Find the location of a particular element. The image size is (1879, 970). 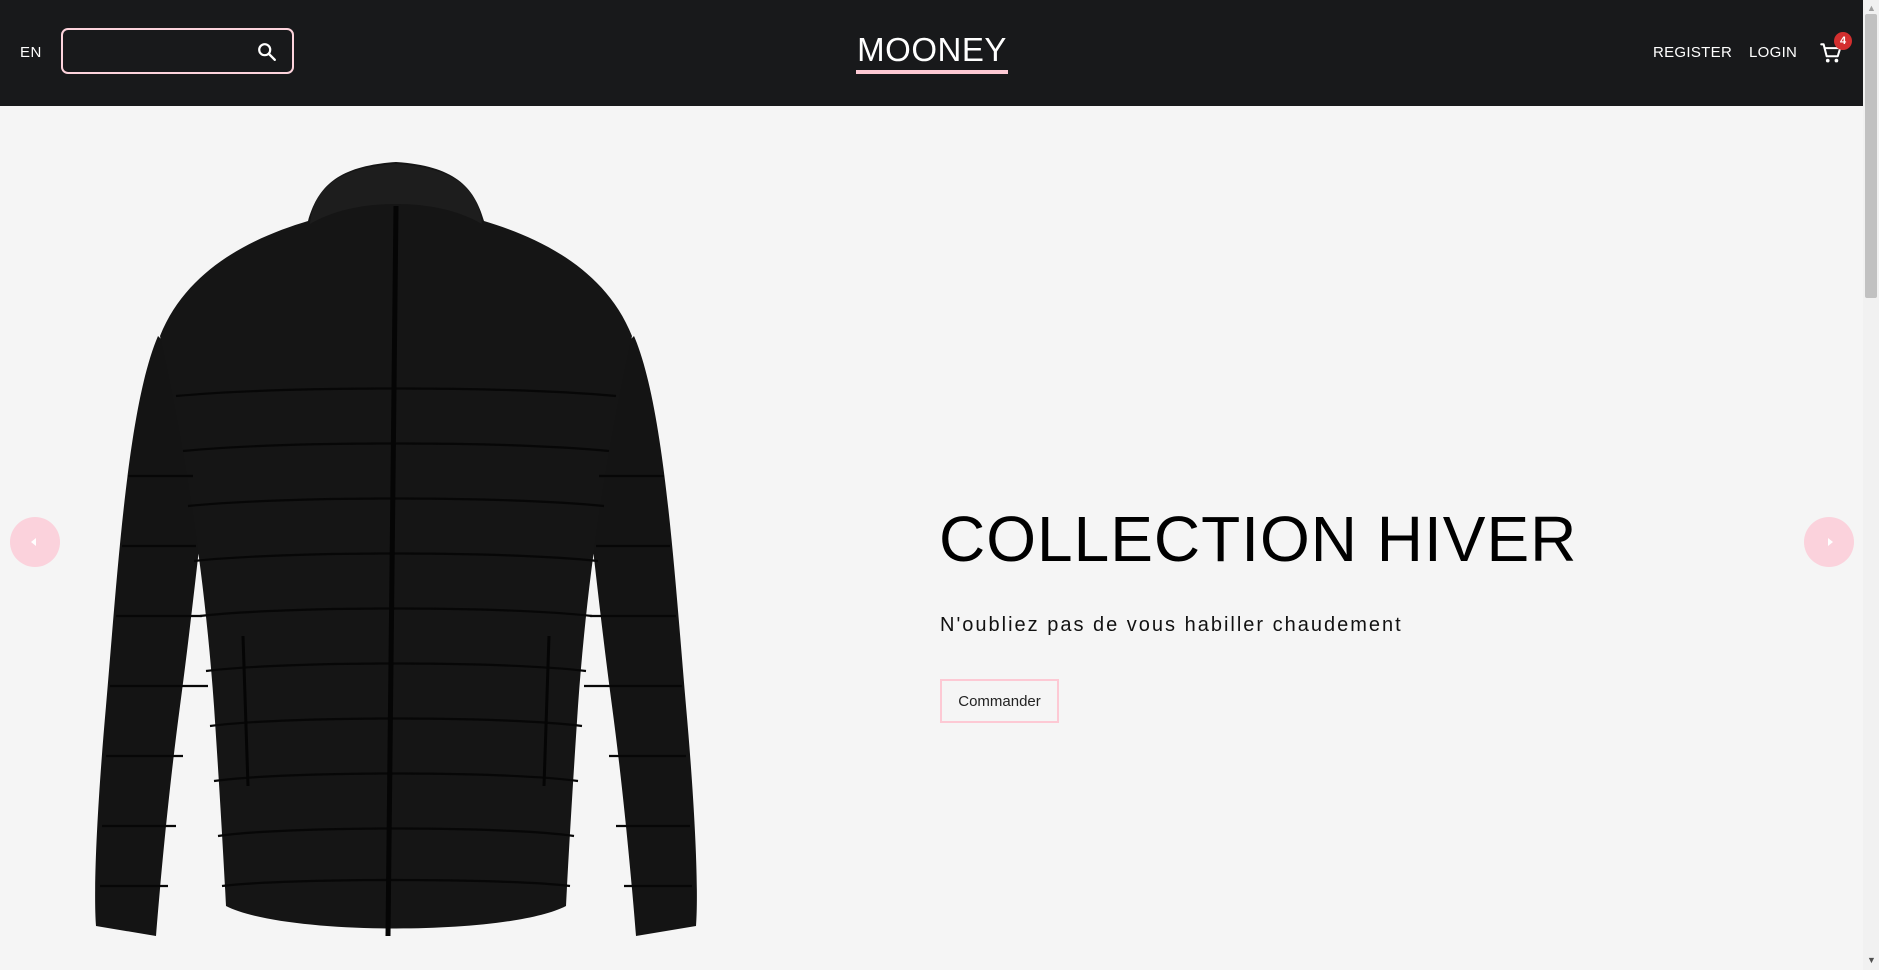

cart-count-badge: 4 is located at coordinates (1843, 41).